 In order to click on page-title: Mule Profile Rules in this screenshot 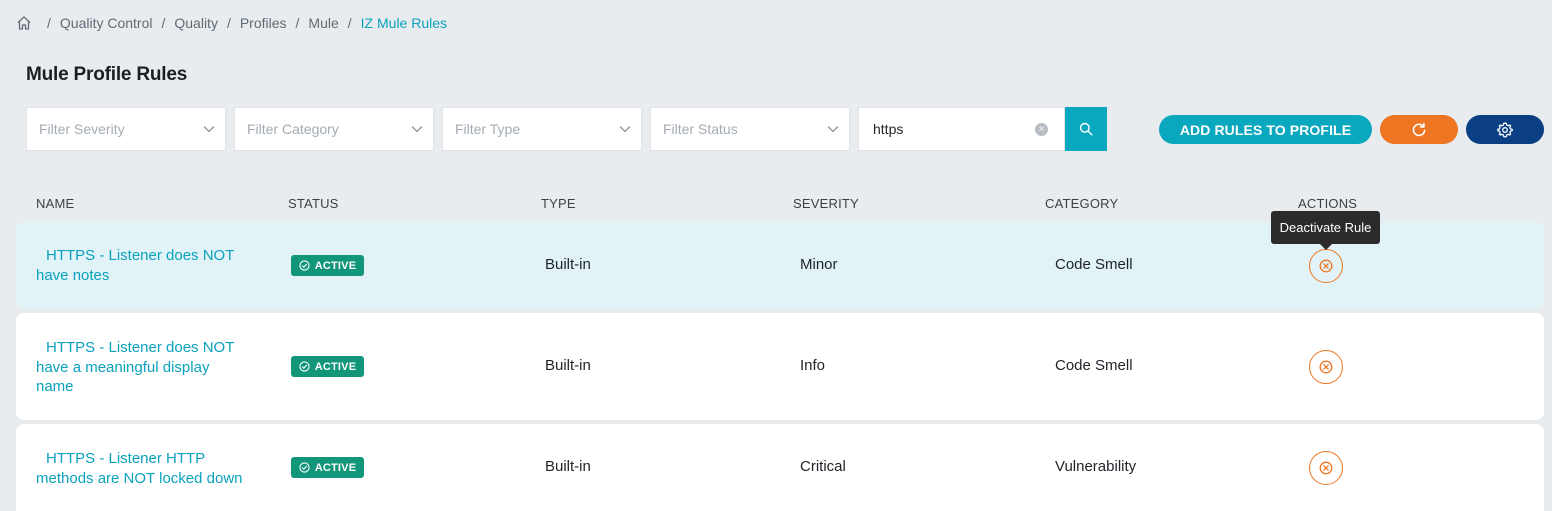, I will do `click(107, 74)`.